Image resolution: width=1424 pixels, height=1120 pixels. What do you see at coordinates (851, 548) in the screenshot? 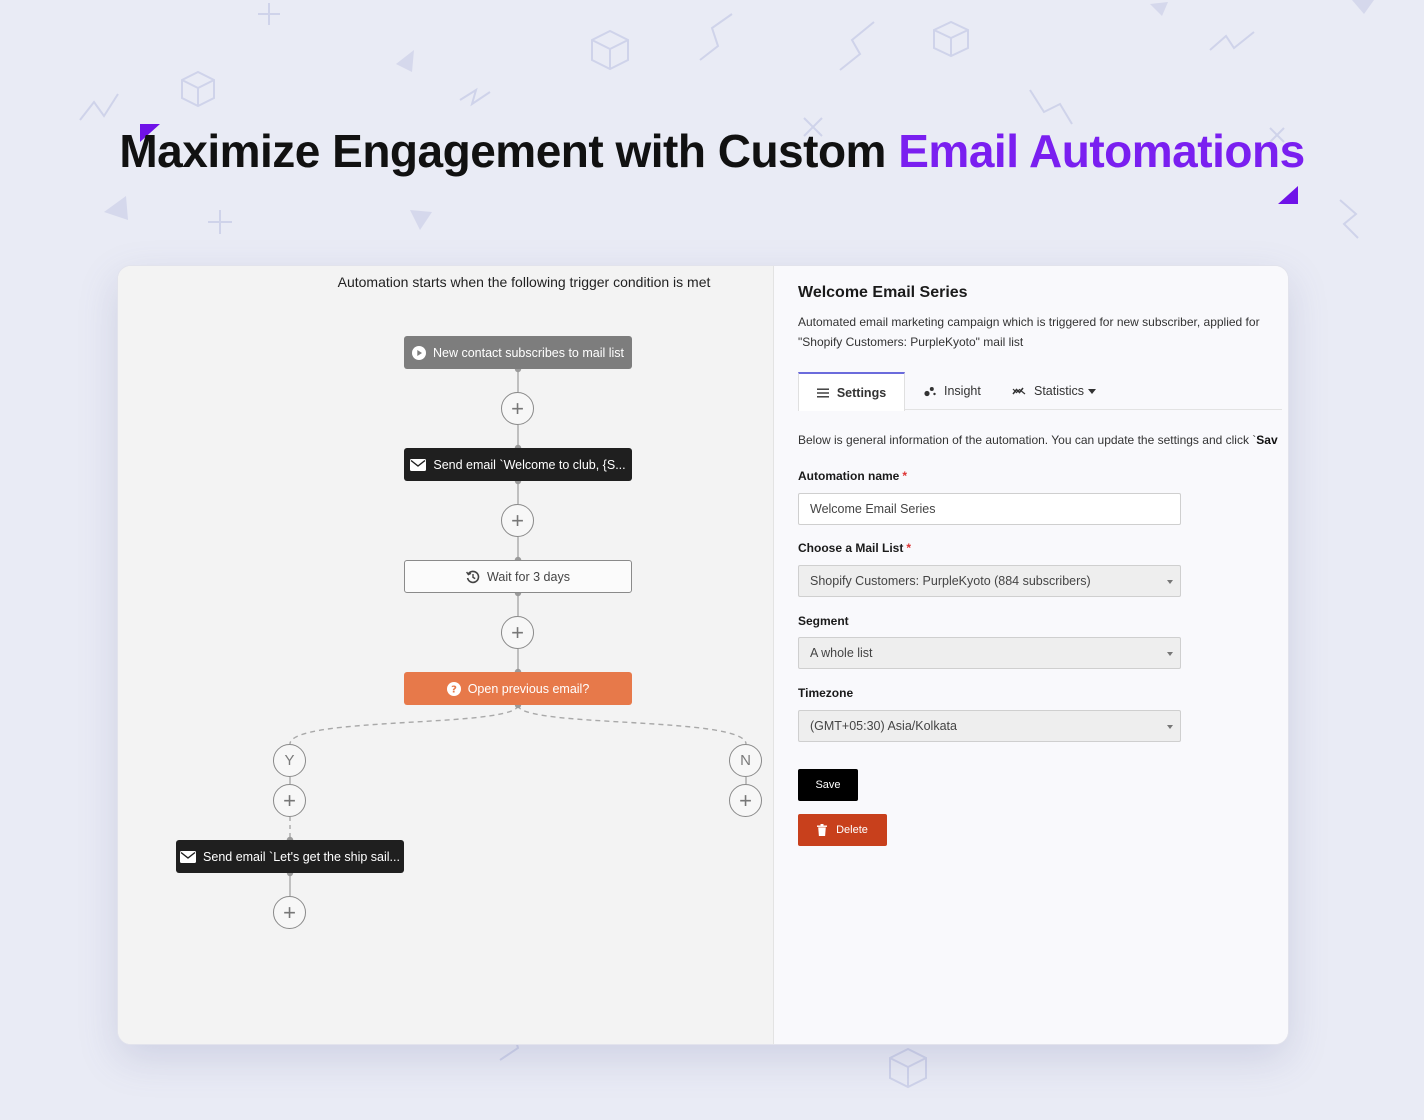
I see `mail-list-label-text: Choose a Mail List` at bounding box center [851, 548].